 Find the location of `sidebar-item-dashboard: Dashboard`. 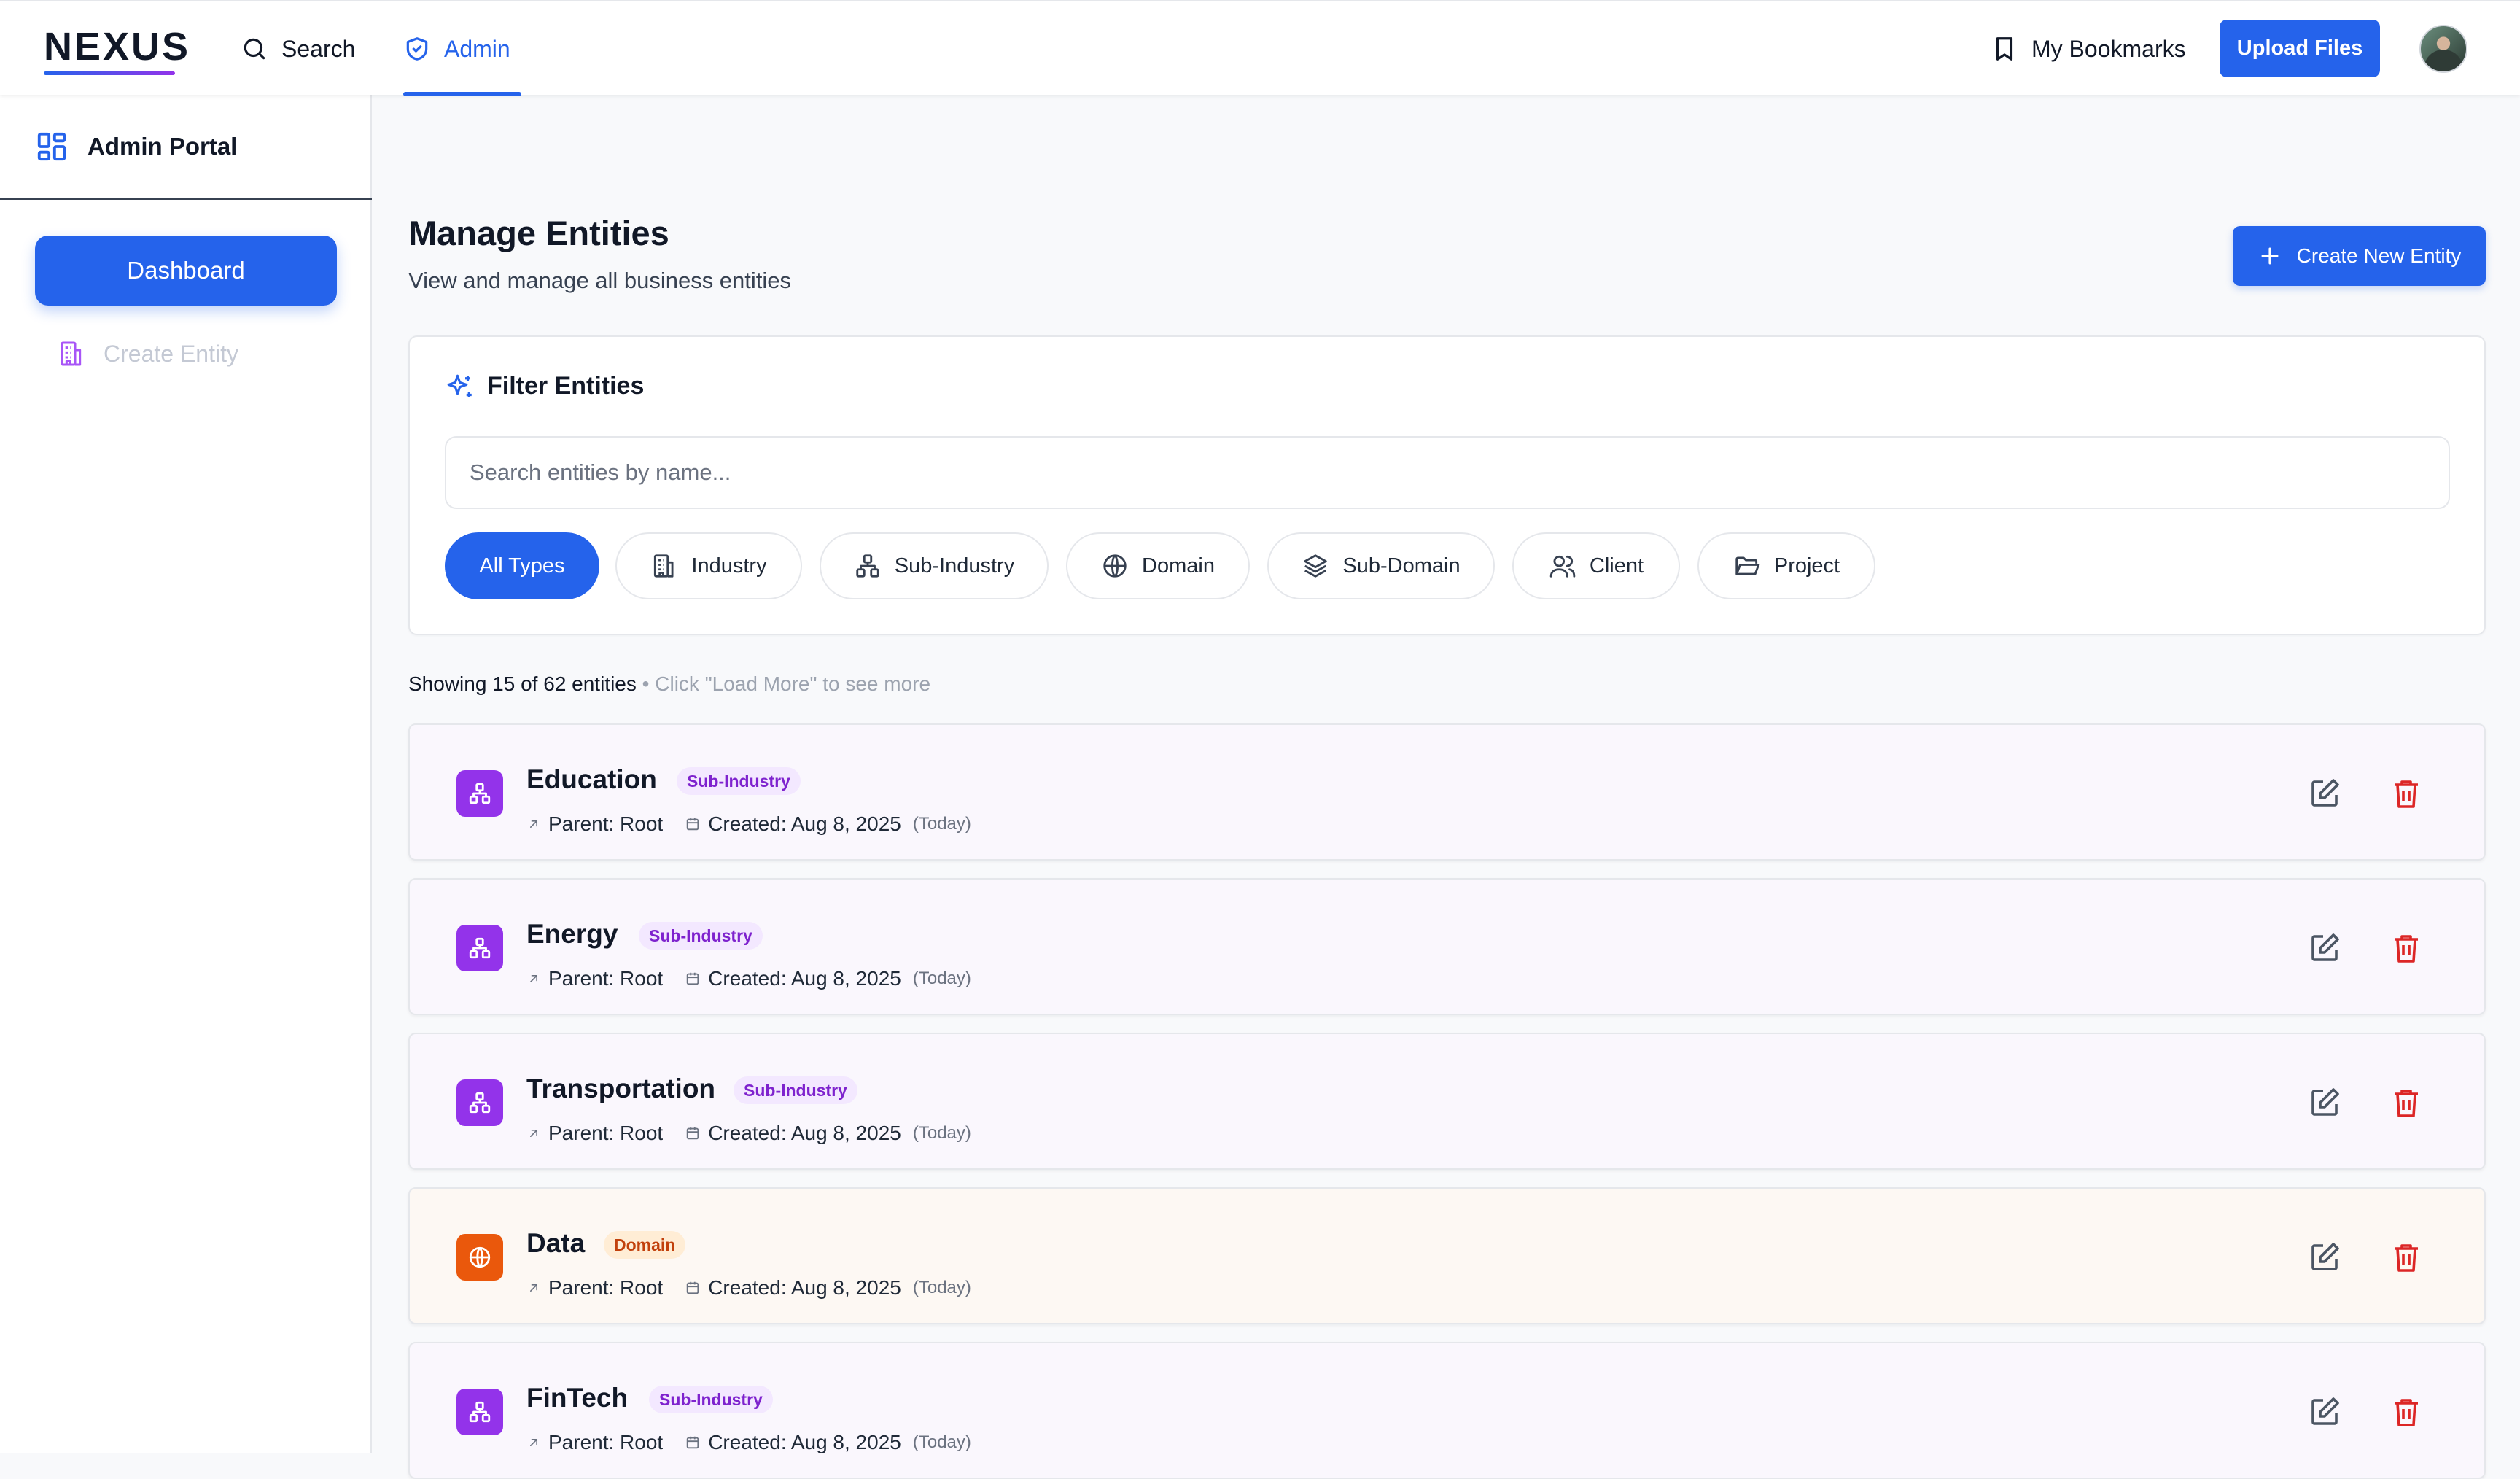

sidebar-item-dashboard: Dashboard is located at coordinates (186, 271).